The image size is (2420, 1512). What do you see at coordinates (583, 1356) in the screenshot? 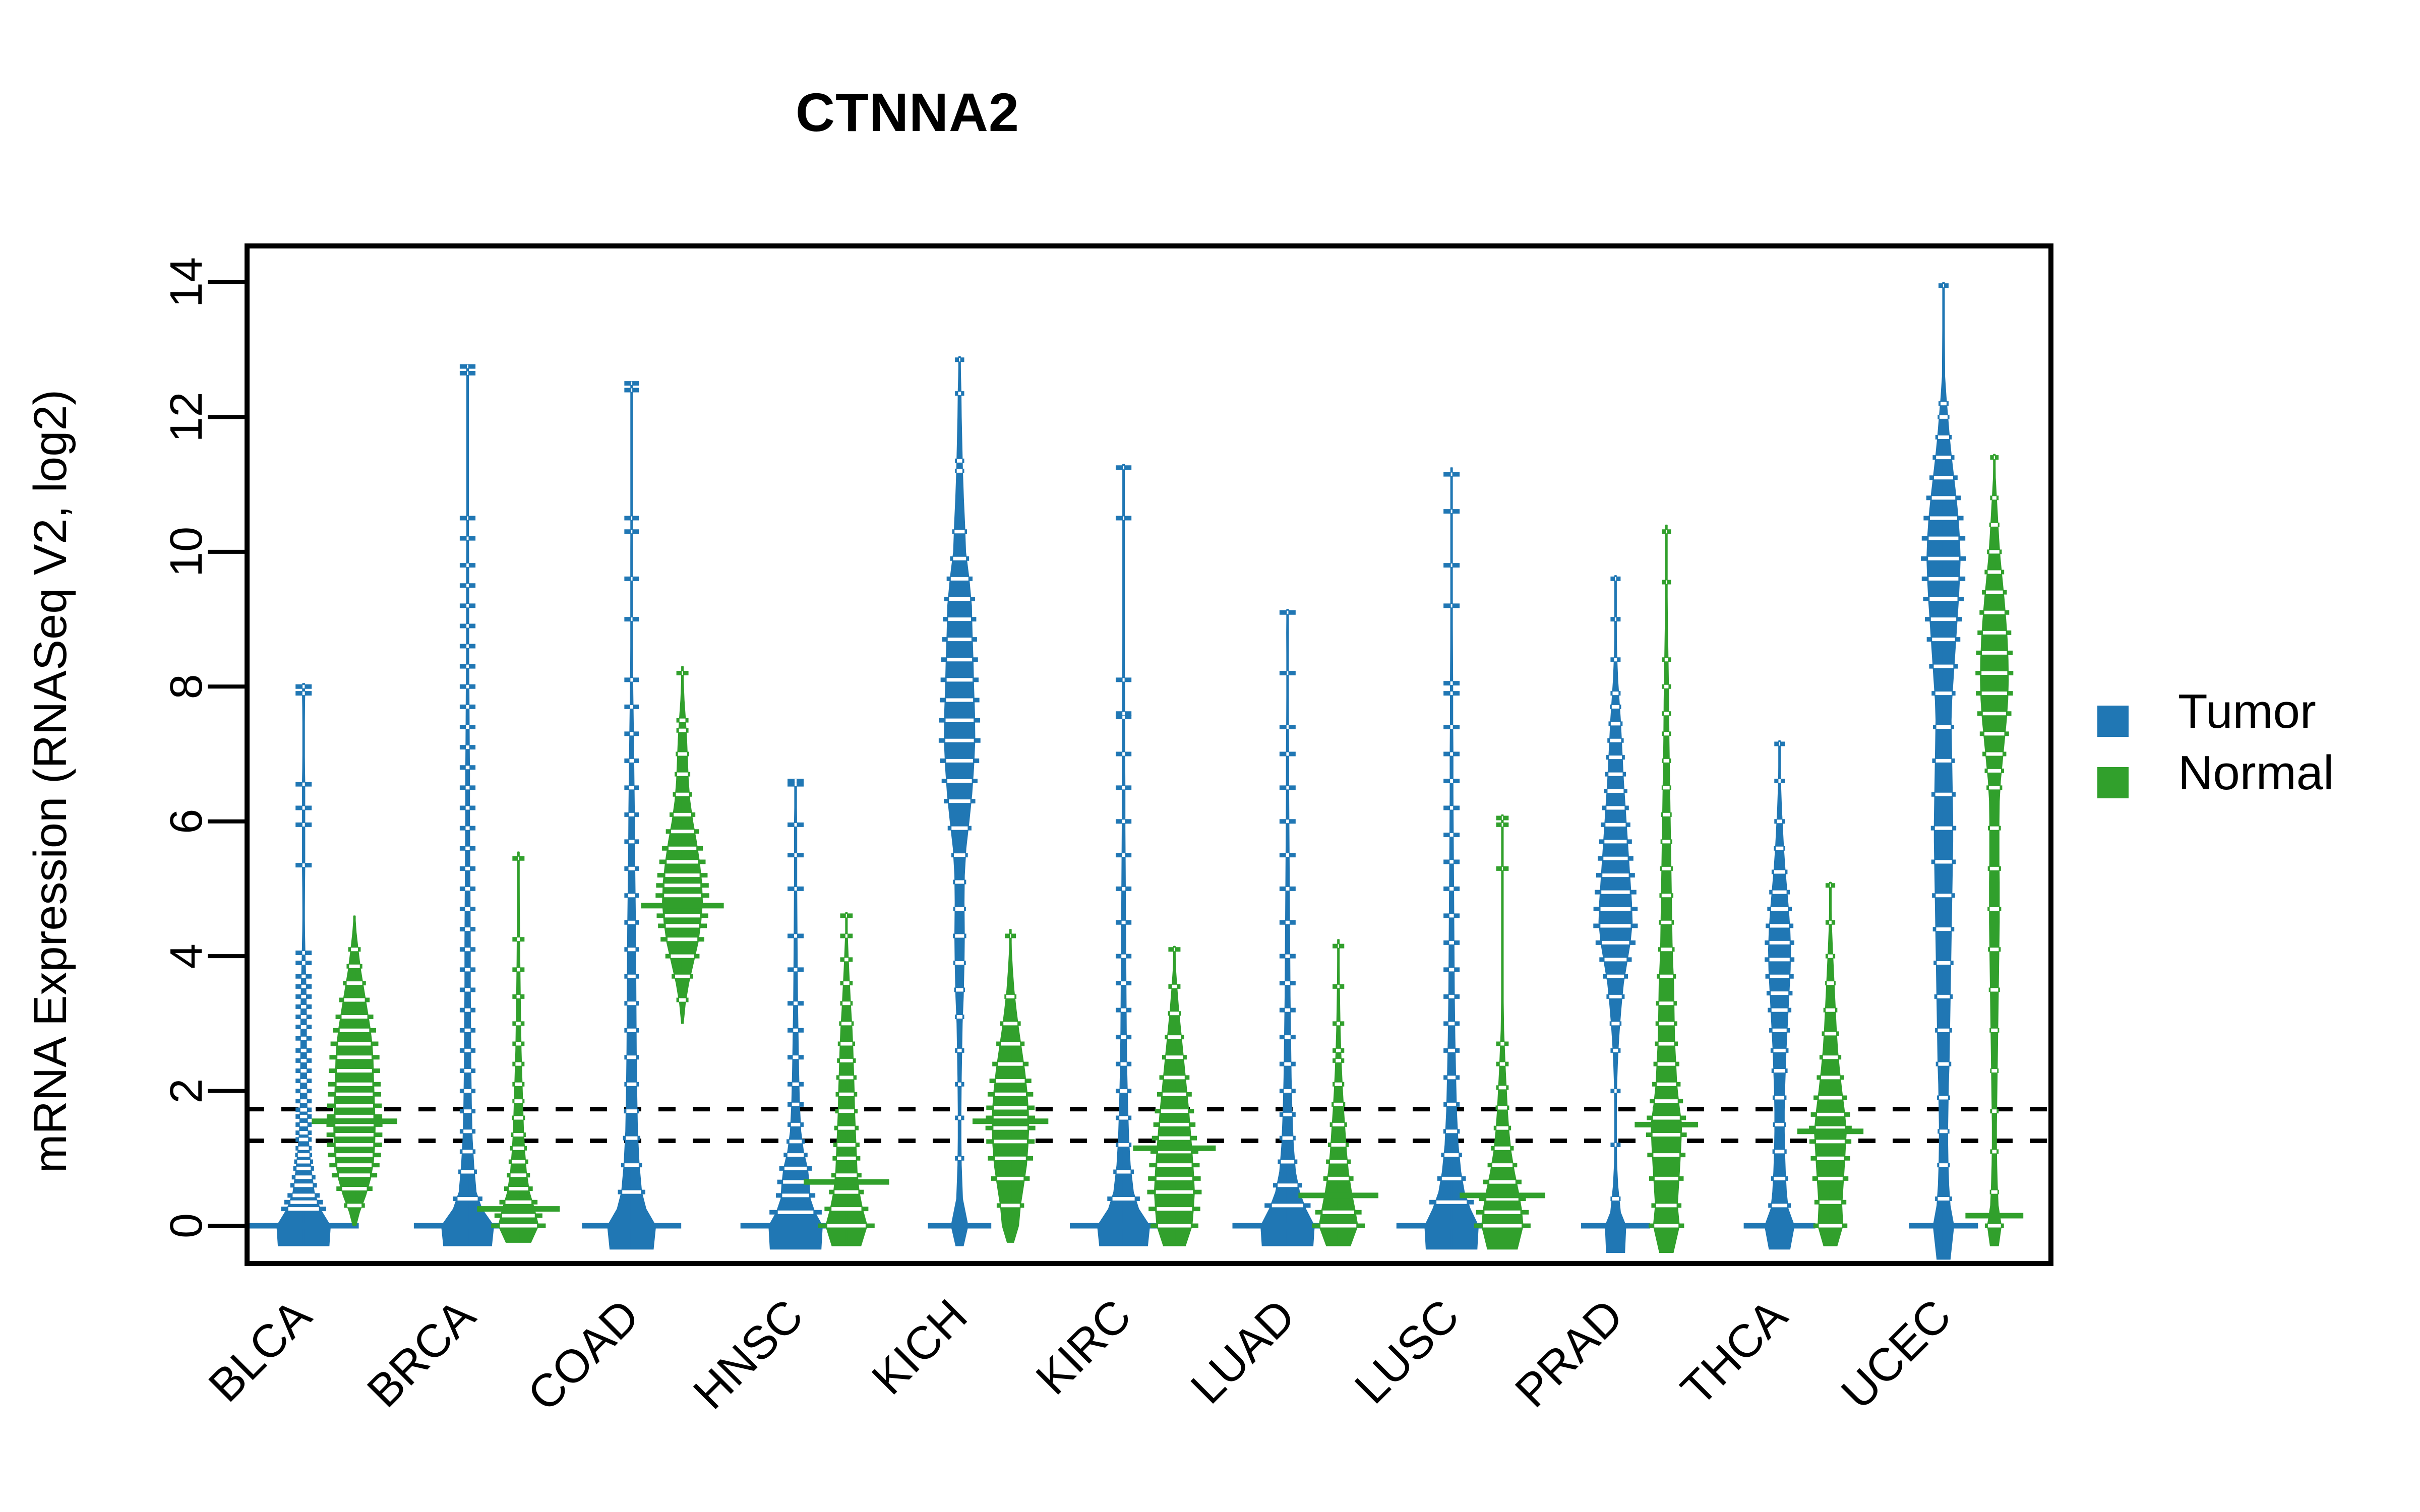
I see `x-tick-label-COAD: COAD` at bounding box center [583, 1356].